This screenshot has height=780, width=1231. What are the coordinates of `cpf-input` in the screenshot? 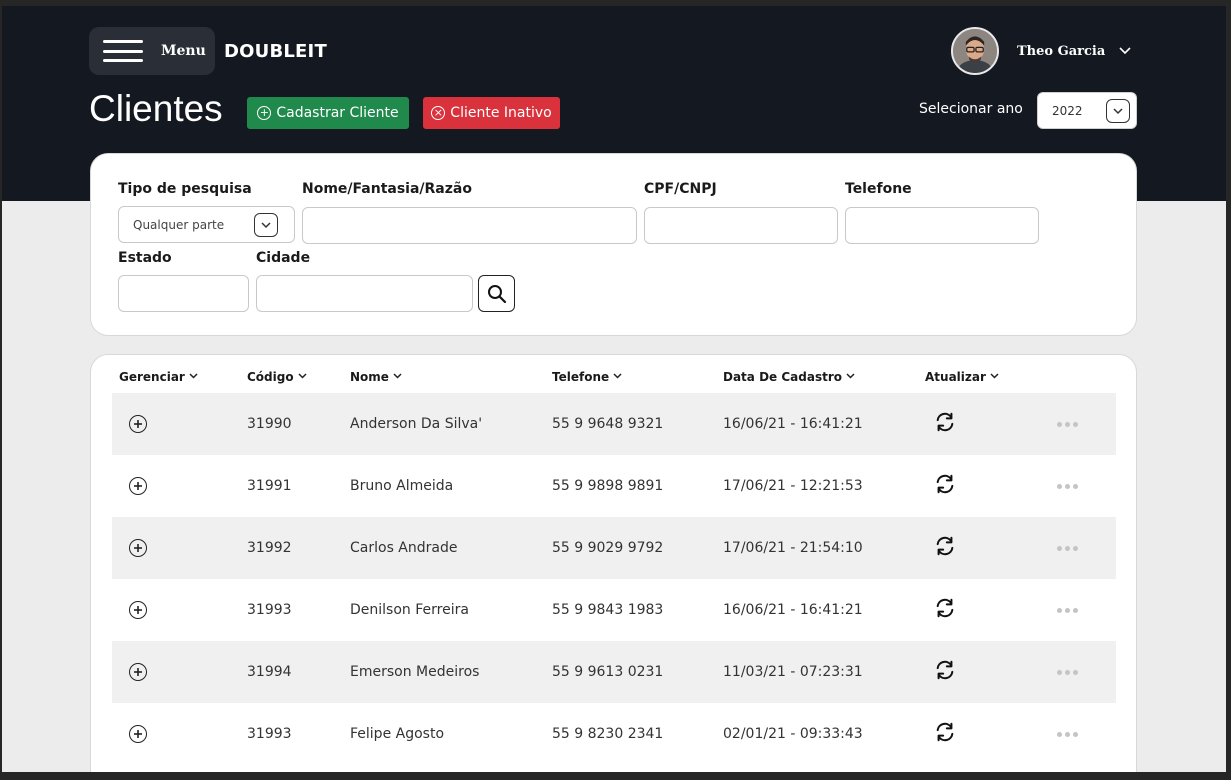 It's located at (741, 225).